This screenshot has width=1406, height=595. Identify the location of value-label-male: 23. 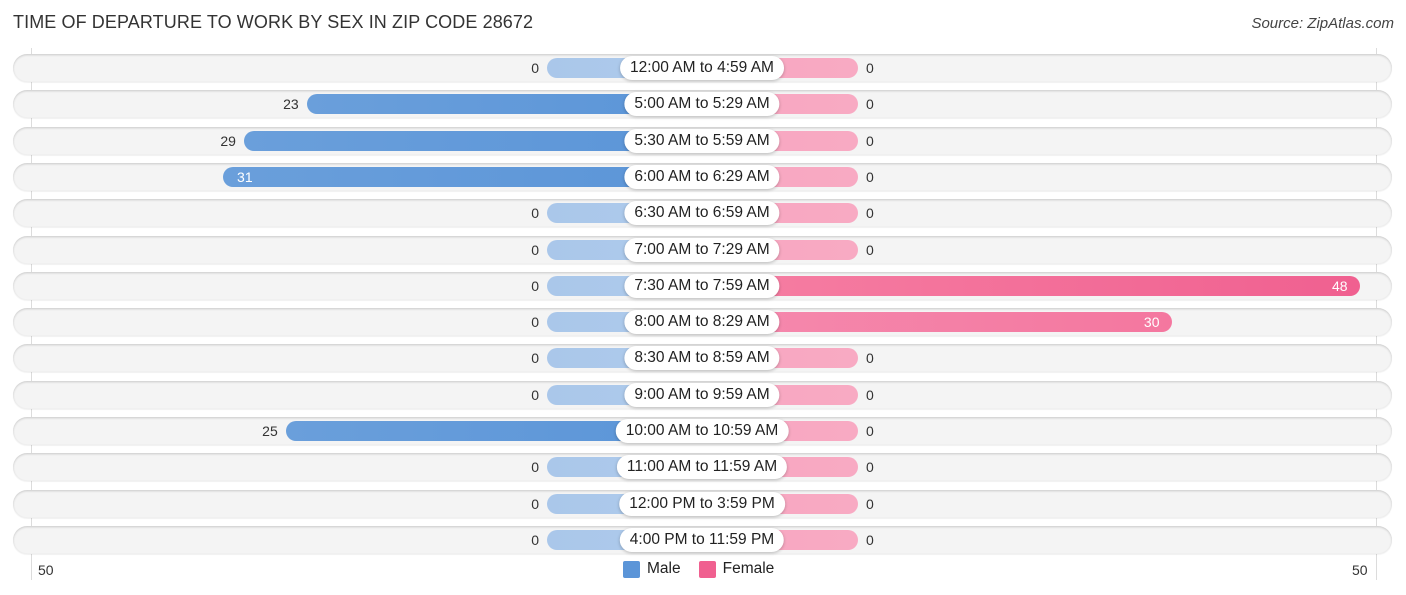
(291, 104).